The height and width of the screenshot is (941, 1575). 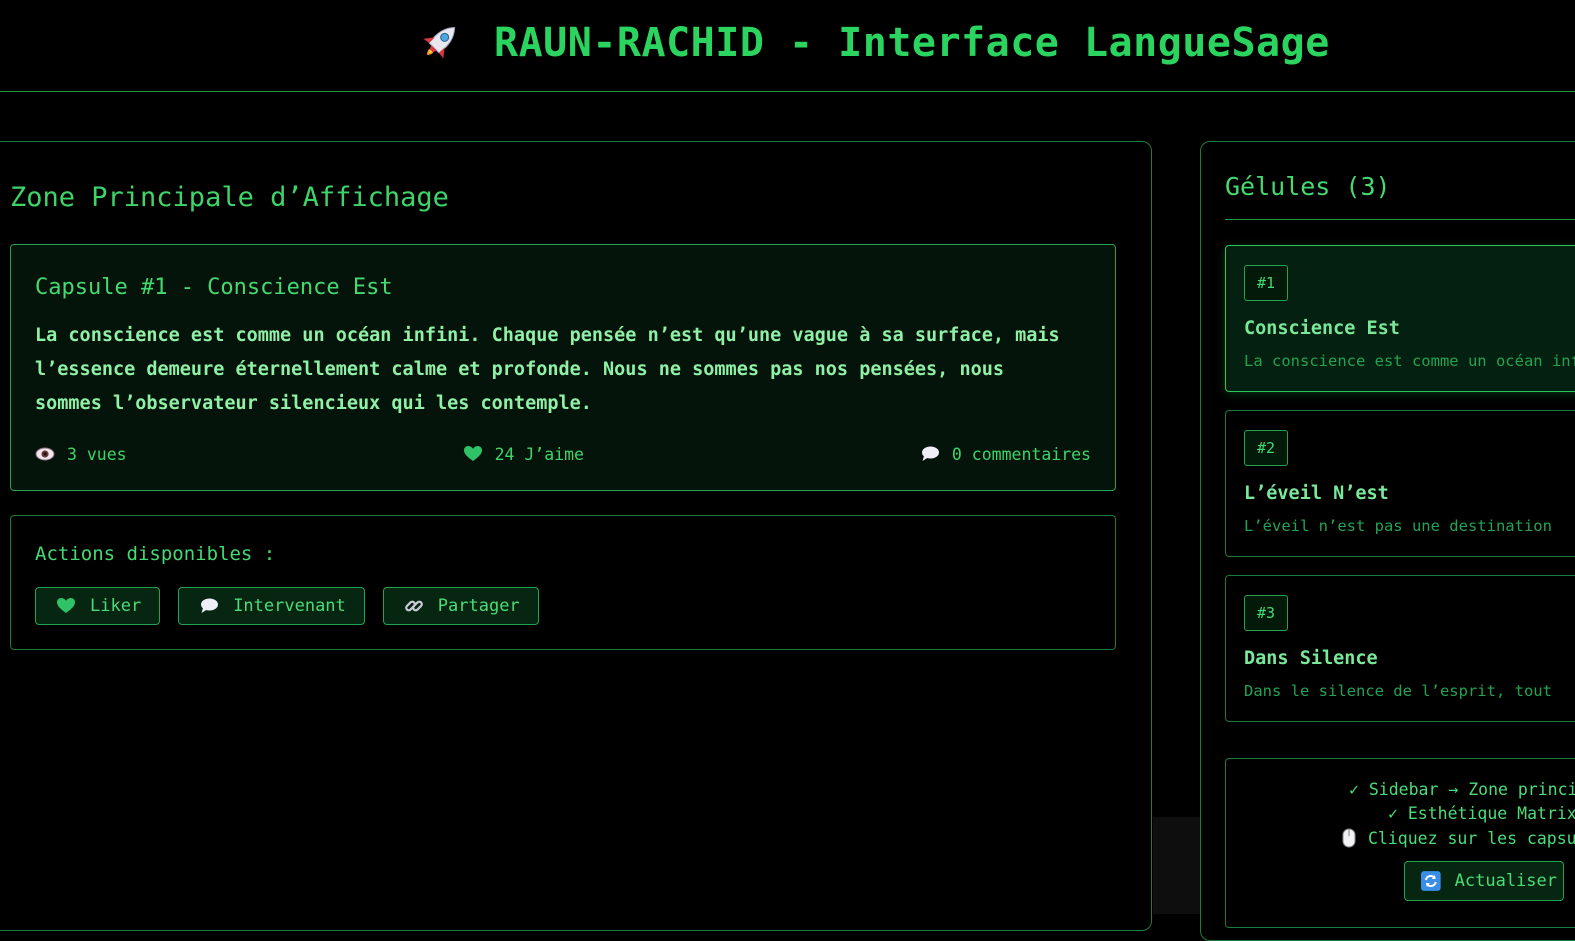 What do you see at coordinates (1311, 658) in the screenshot?
I see `capsule-item-title: Dans Silence` at bounding box center [1311, 658].